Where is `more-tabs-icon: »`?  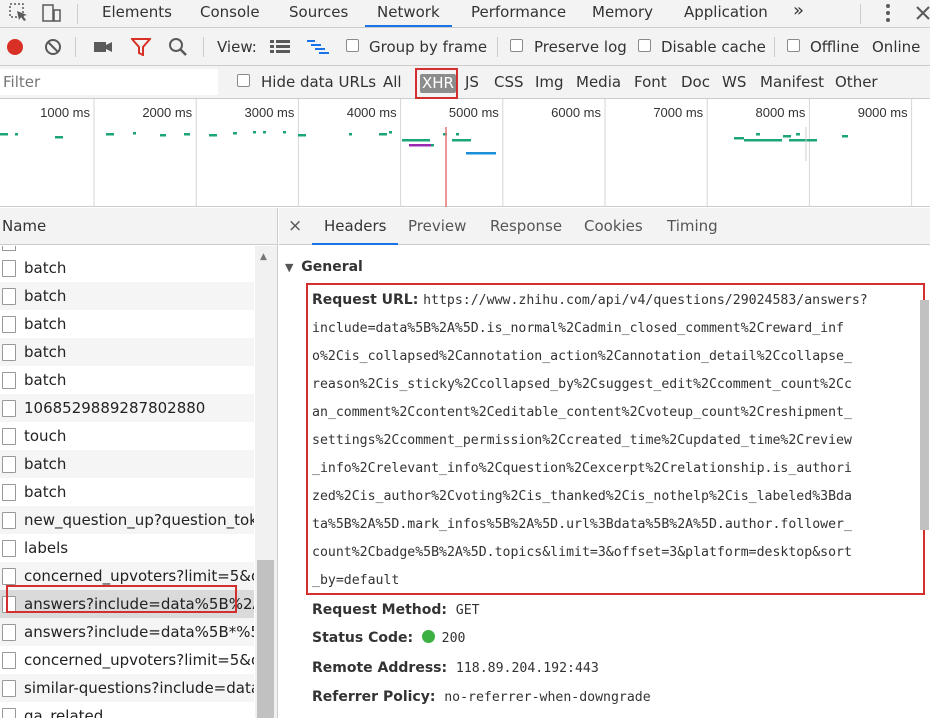 more-tabs-icon: » is located at coordinates (798, 13).